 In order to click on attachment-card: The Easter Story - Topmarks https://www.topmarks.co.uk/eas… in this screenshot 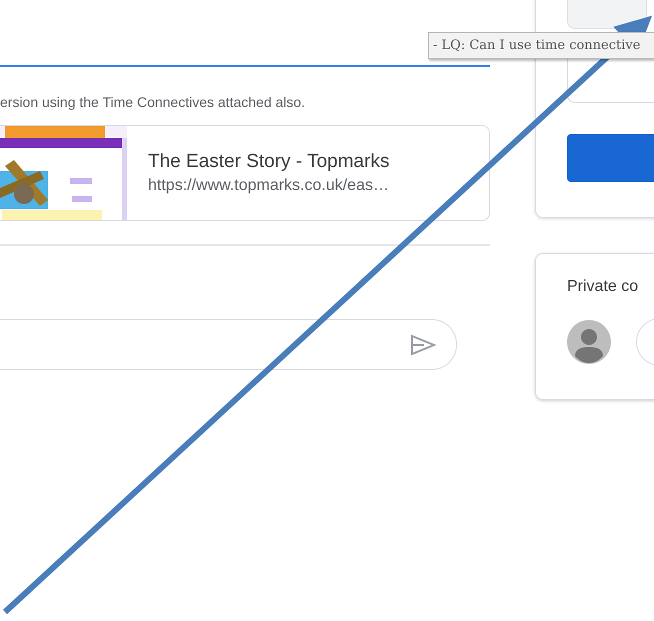, I will do `click(245, 173)`.